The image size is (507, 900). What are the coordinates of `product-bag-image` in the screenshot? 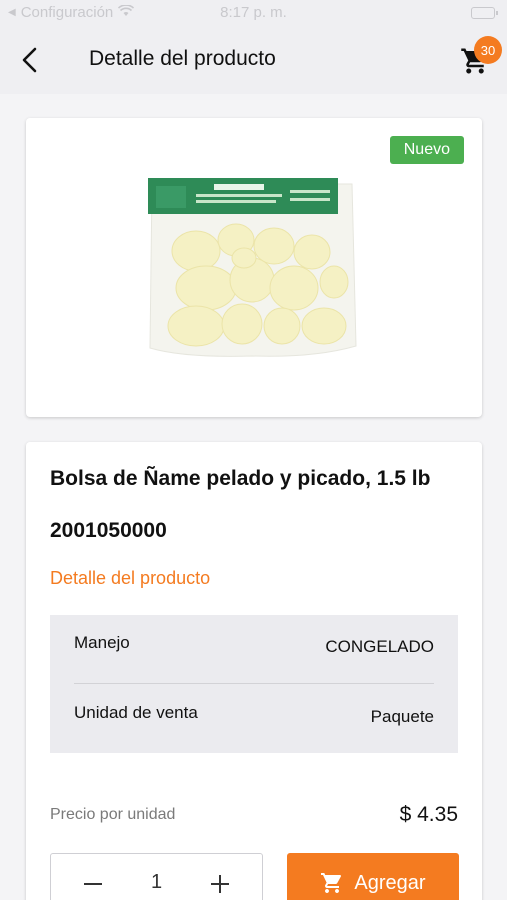 It's located at (252, 267).